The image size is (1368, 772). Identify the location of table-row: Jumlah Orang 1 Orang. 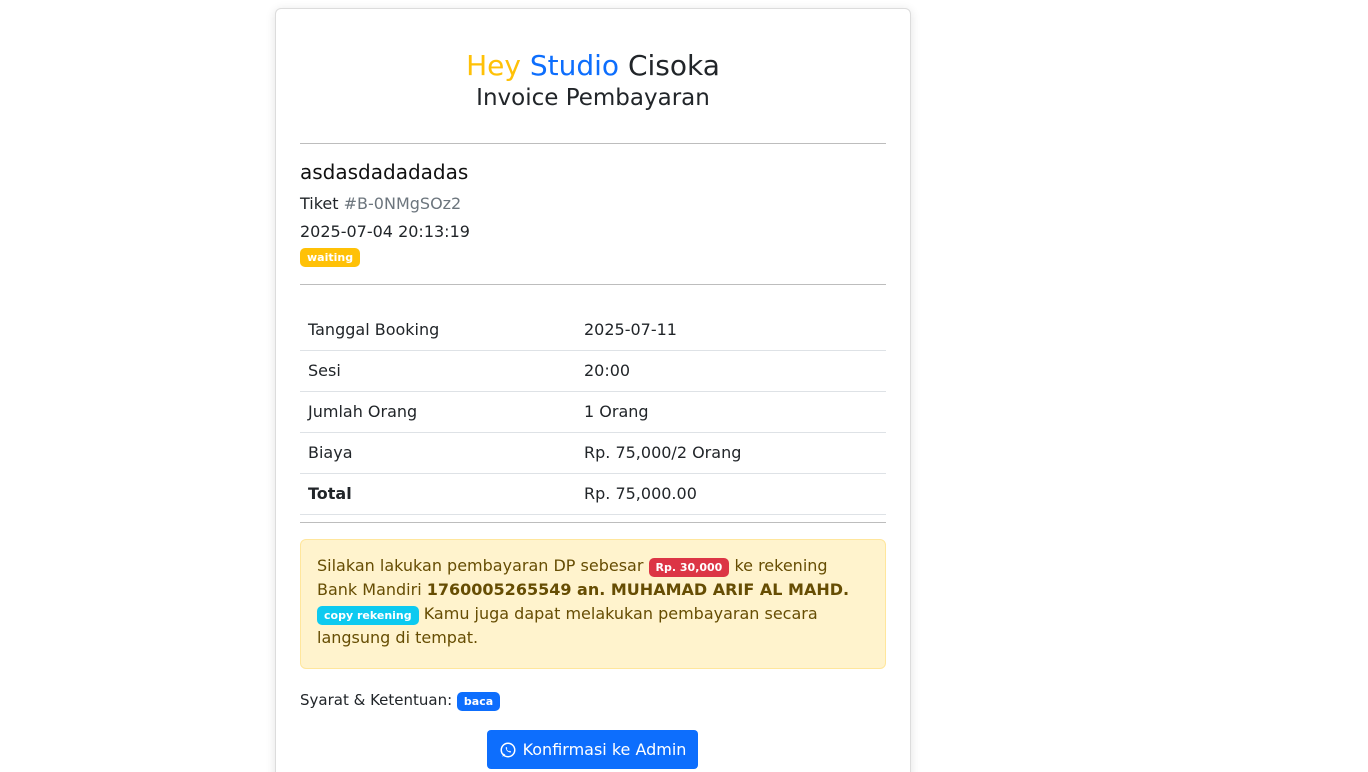
(593, 412).